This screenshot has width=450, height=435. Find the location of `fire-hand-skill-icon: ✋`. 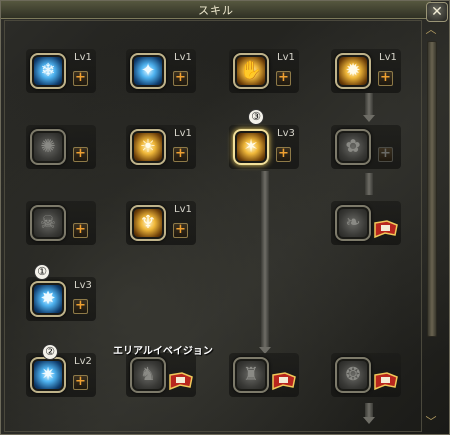

fire-hand-skill-icon: ✋ is located at coordinates (251, 71).